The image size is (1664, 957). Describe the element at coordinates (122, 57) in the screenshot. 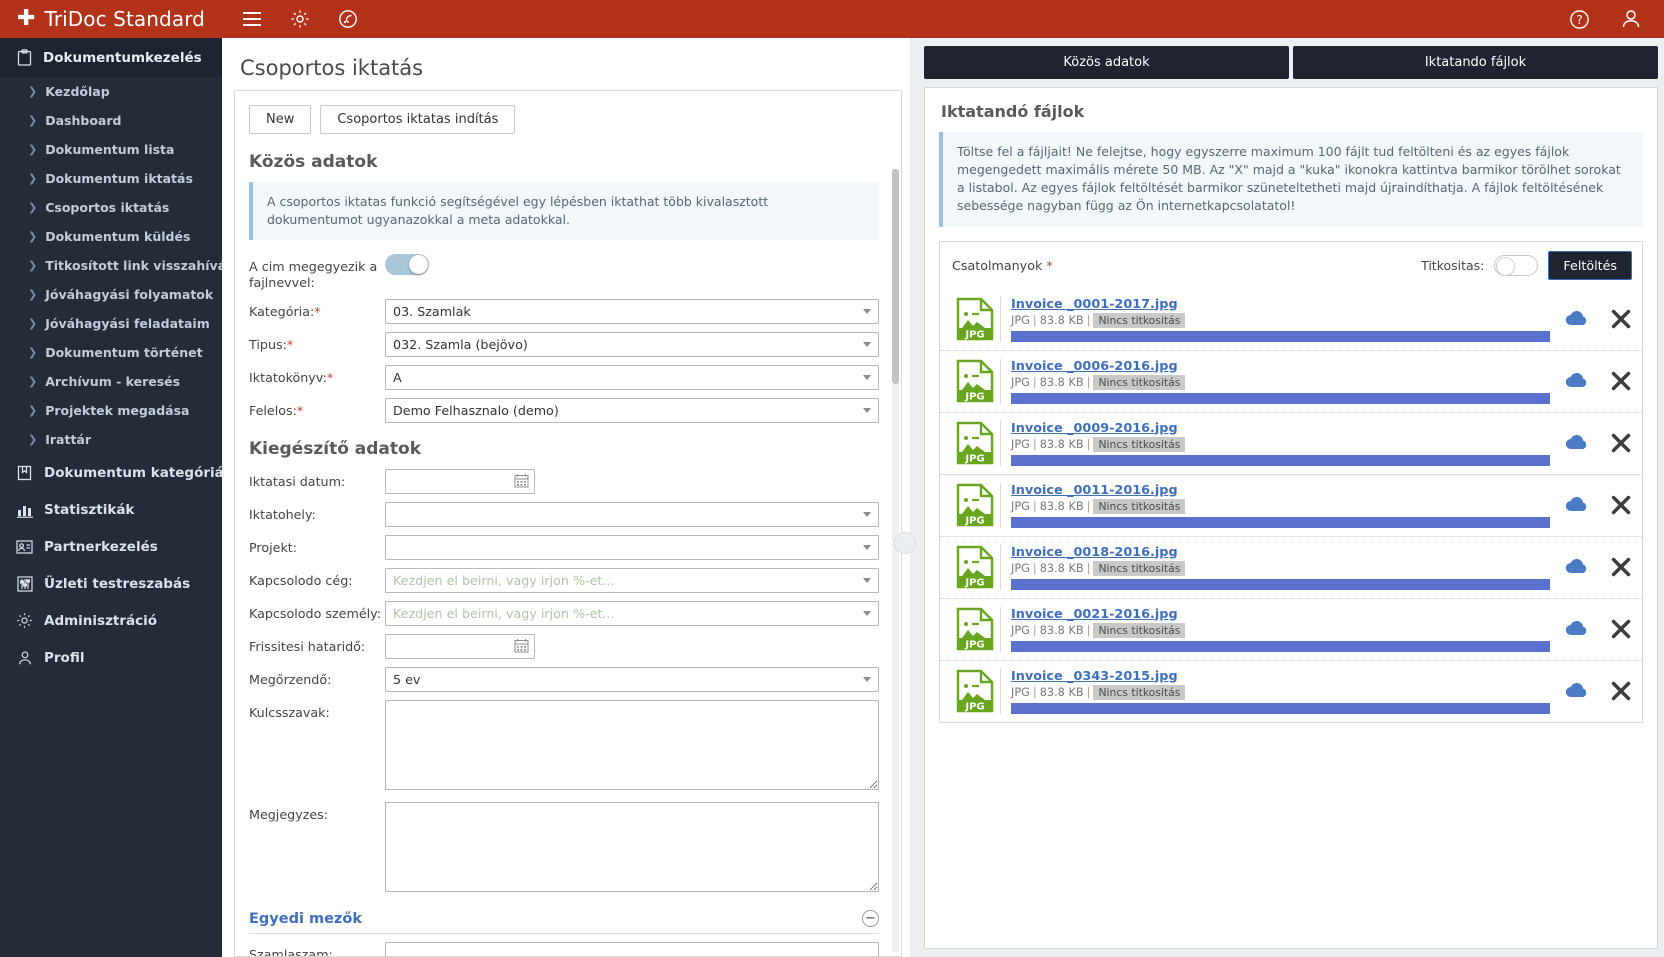

I see `sidebar-group-label: Dokumentumkezelés` at that location.